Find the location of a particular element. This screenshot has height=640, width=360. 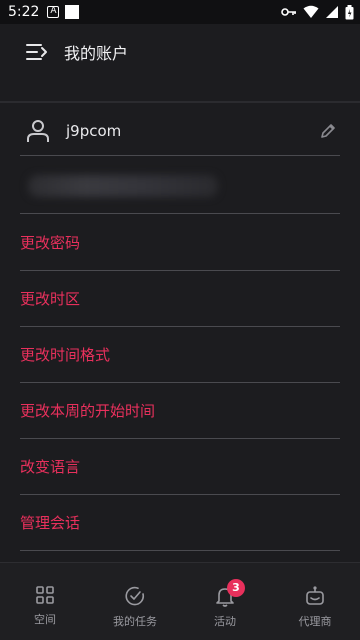

blurred-email-row is located at coordinates (180, 186).